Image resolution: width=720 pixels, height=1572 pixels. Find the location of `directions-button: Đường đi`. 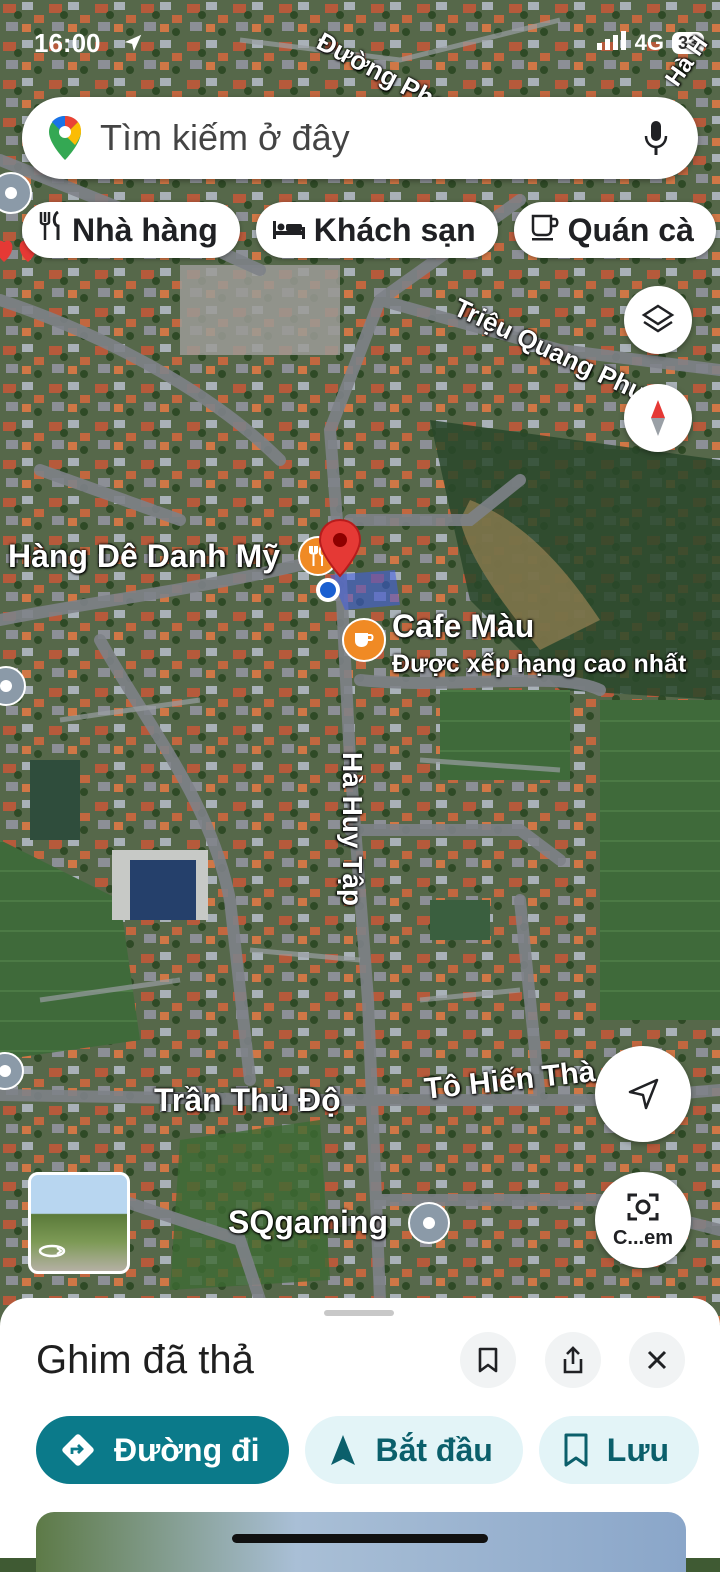

directions-button: Đường đi is located at coordinates (163, 1450).